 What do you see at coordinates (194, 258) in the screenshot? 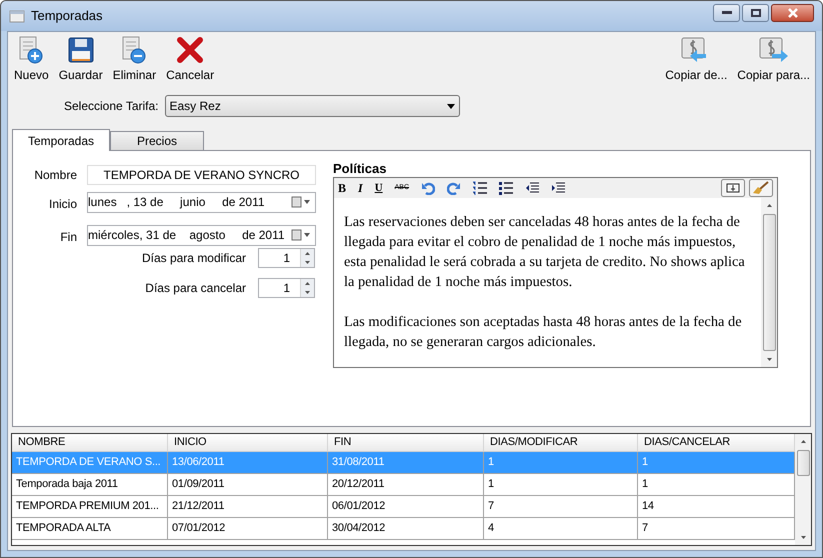
I see `field-label: Días para modificar` at bounding box center [194, 258].